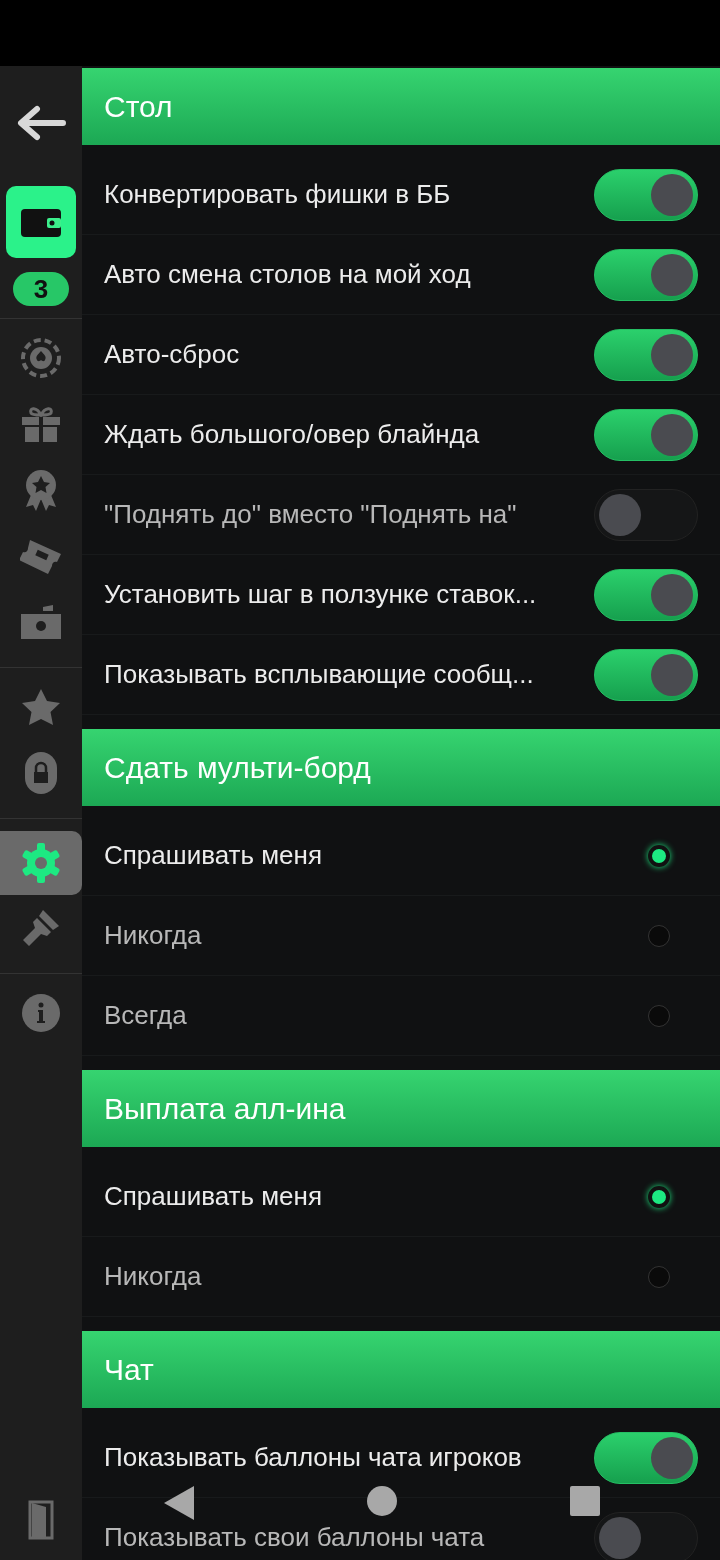 The image size is (720, 1560). What do you see at coordinates (129, 1369) in the screenshot?
I see `section-title: Чат` at bounding box center [129, 1369].